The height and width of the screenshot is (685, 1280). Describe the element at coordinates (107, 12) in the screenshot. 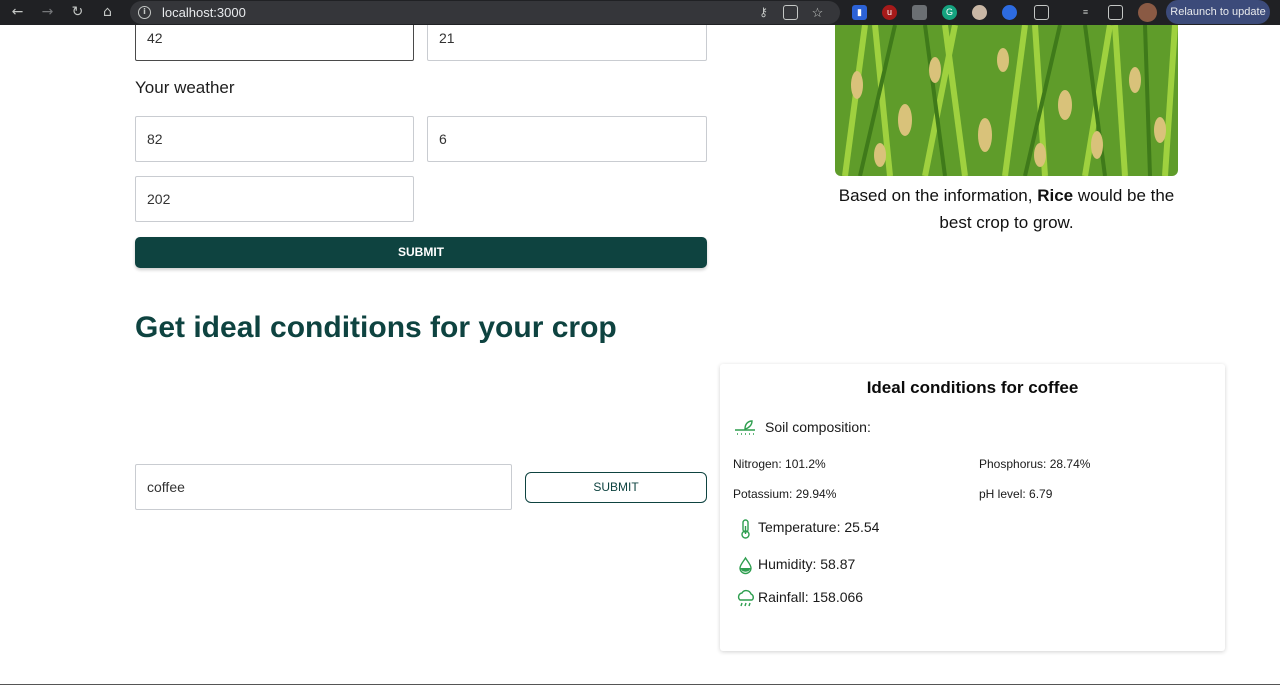

I see `home-icon: ⌂` at that location.